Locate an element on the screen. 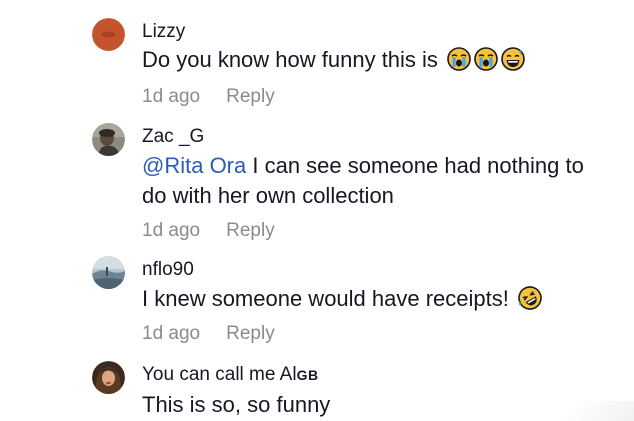  comment-text-body: do with her own collection is located at coordinates (268, 195).